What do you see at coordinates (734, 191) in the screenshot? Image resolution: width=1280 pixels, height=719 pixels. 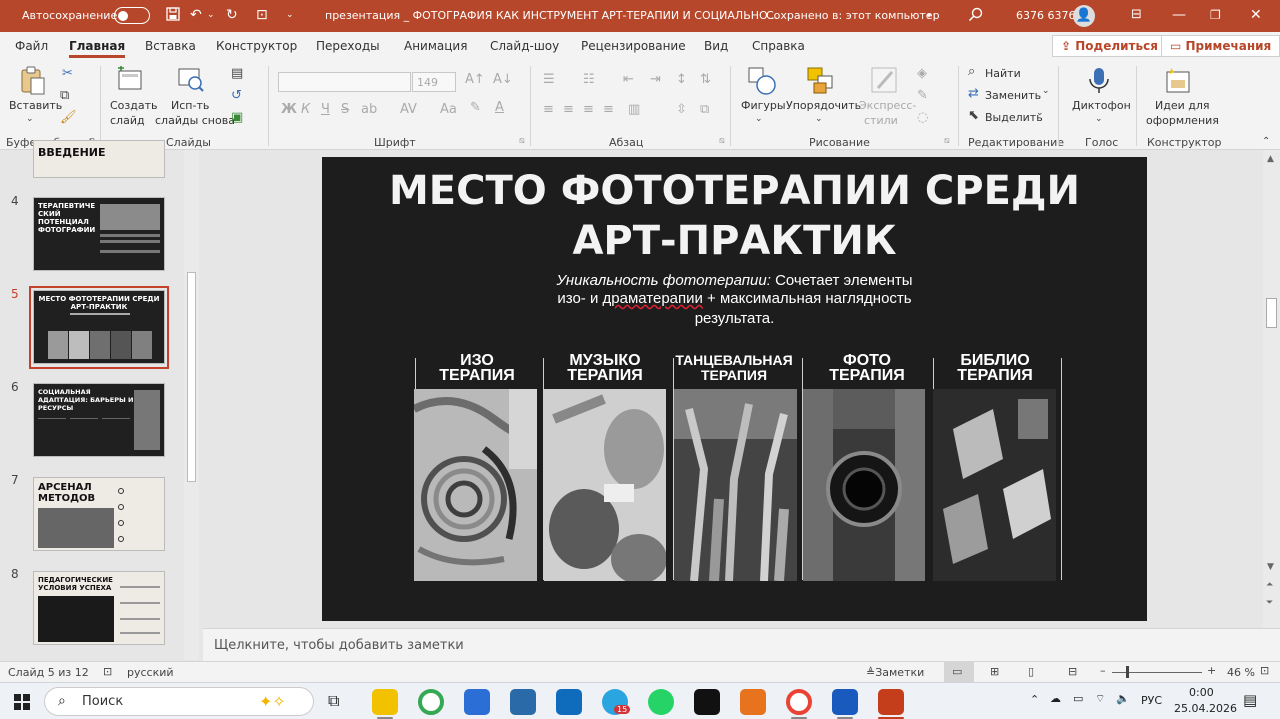 I see `slide-title-line1: МЕСТО ФОТОТЕРАПИИ СРЕДИ` at bounding box center [734, 191].